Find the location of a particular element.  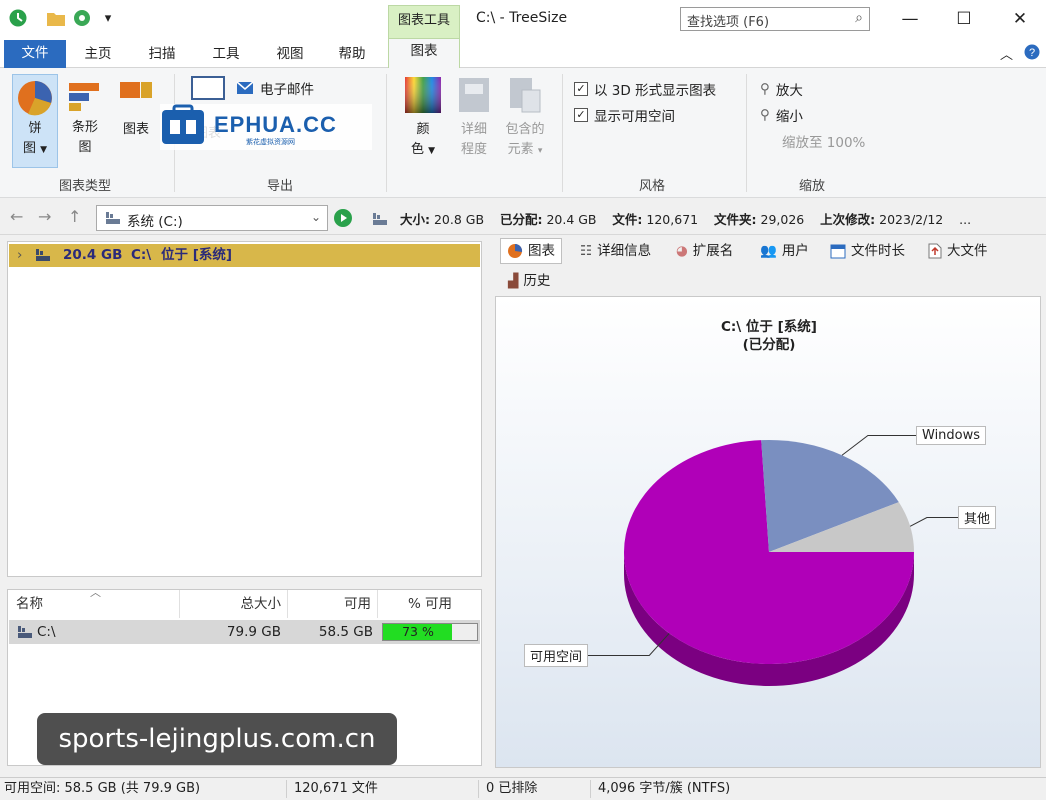

tab-tools: 工具 is located at coordinates (226, 55).